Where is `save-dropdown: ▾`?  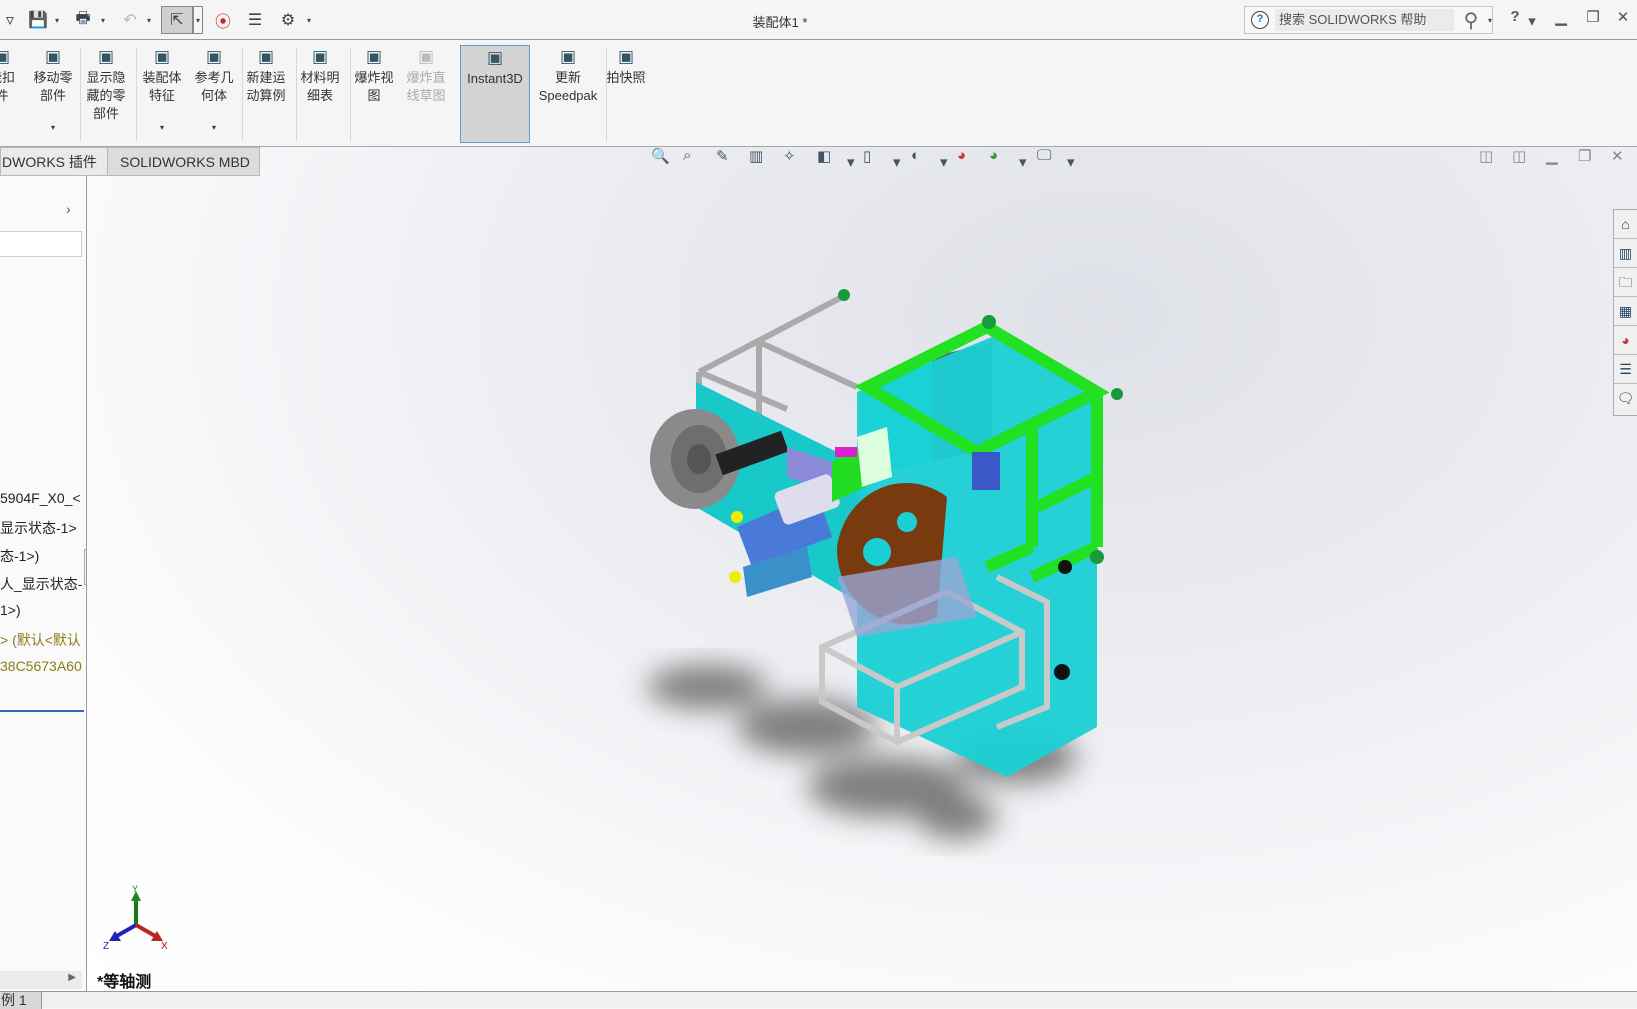
save-dropdown: ▾ is located at coordinates (57, 20).